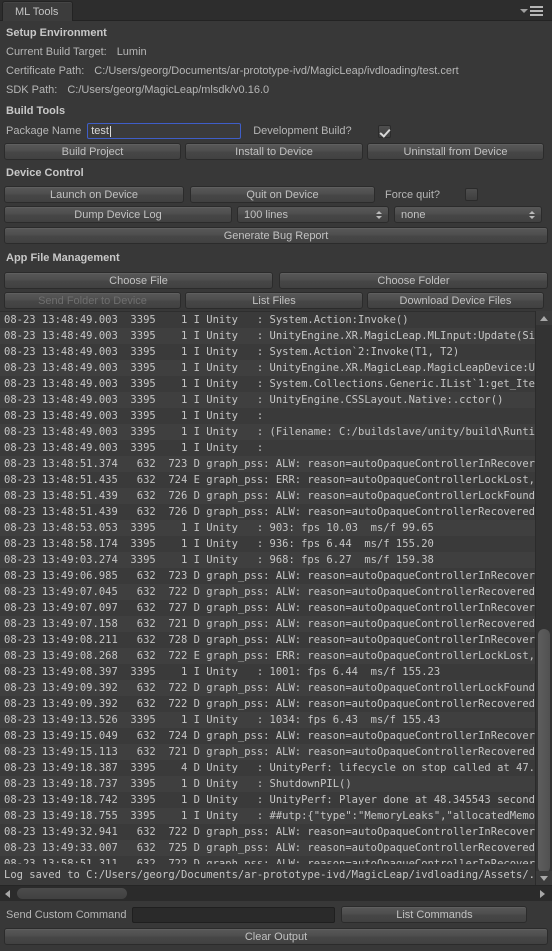 The width and height of the screenshot is (552, 951). Describe the element at coordinates (472, 194) in the screenshot. I see `force-quit-checkbox` at that location.